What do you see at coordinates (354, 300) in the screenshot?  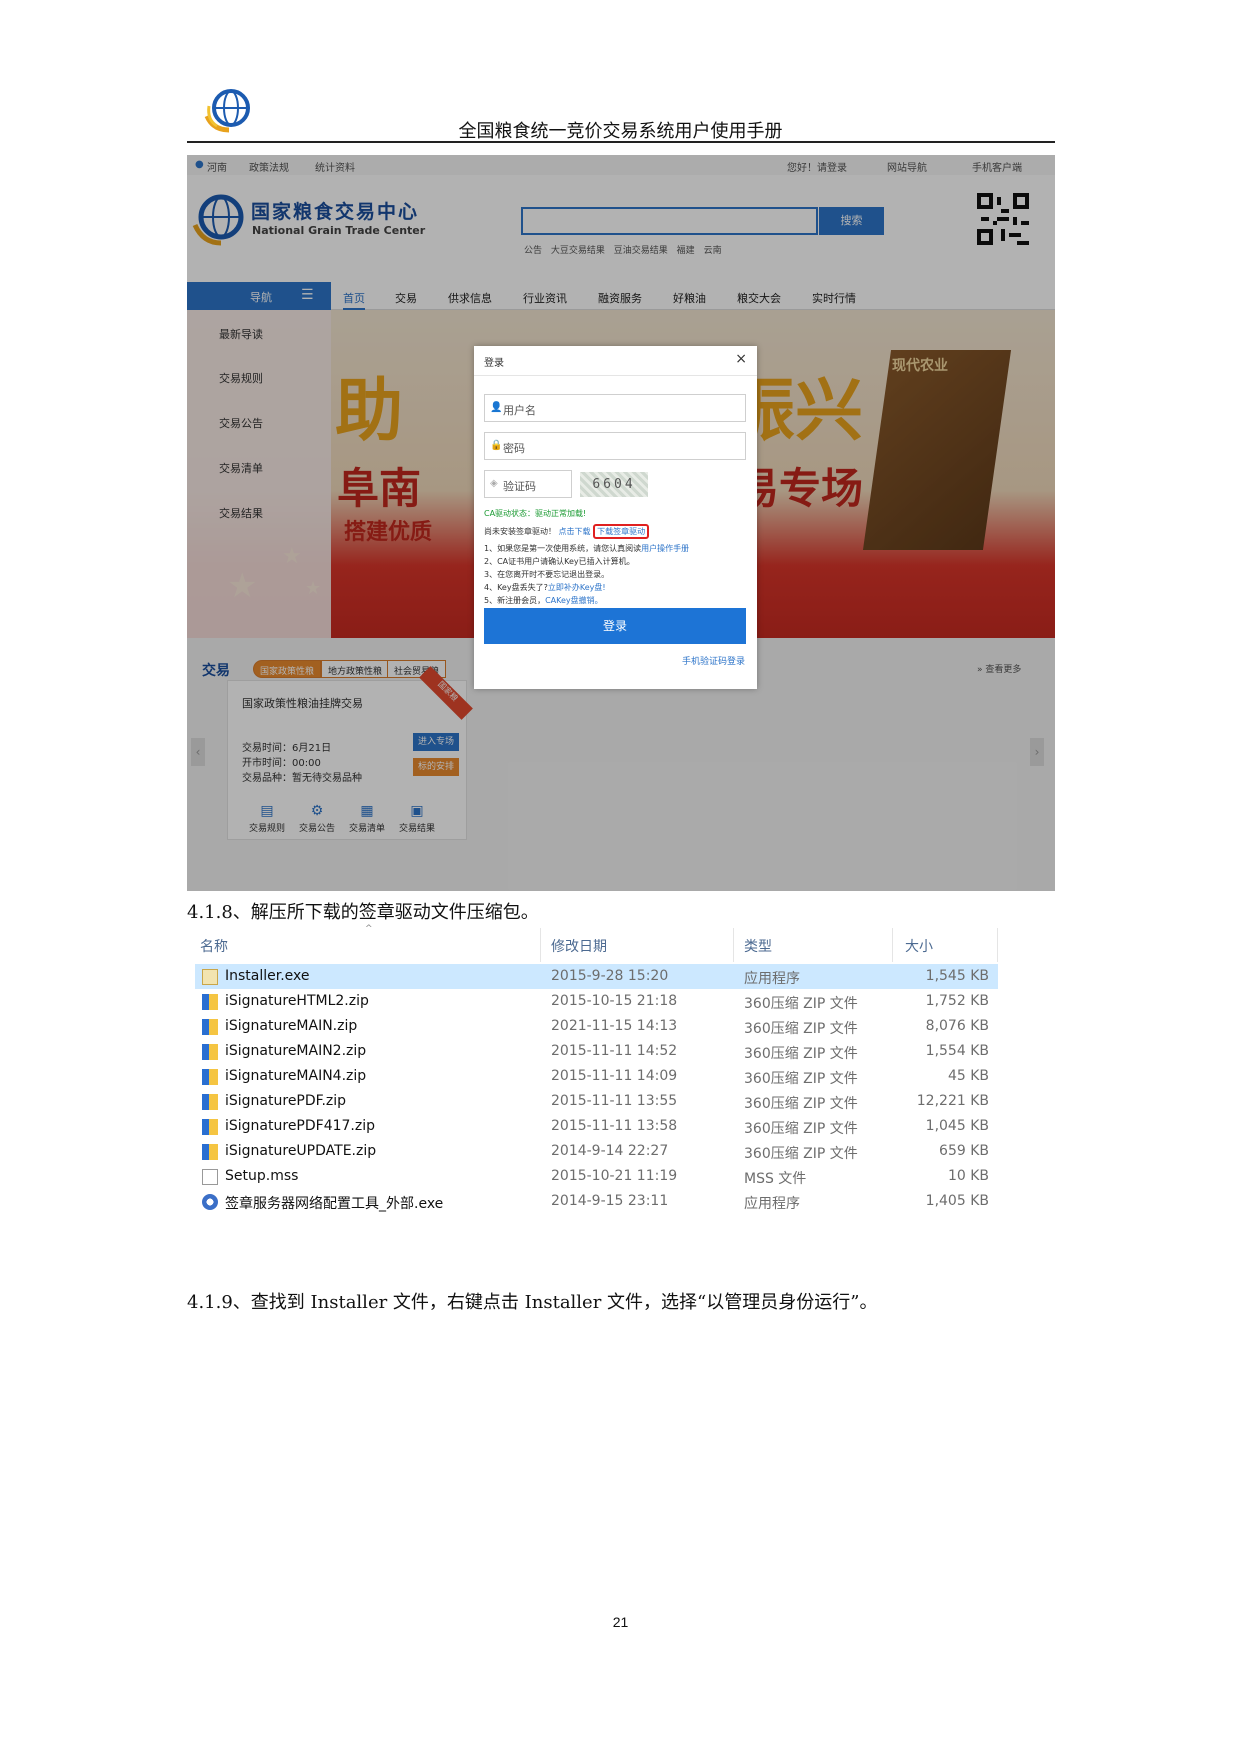 I see `nav-home: 首页` at bounding box center [354, 300].